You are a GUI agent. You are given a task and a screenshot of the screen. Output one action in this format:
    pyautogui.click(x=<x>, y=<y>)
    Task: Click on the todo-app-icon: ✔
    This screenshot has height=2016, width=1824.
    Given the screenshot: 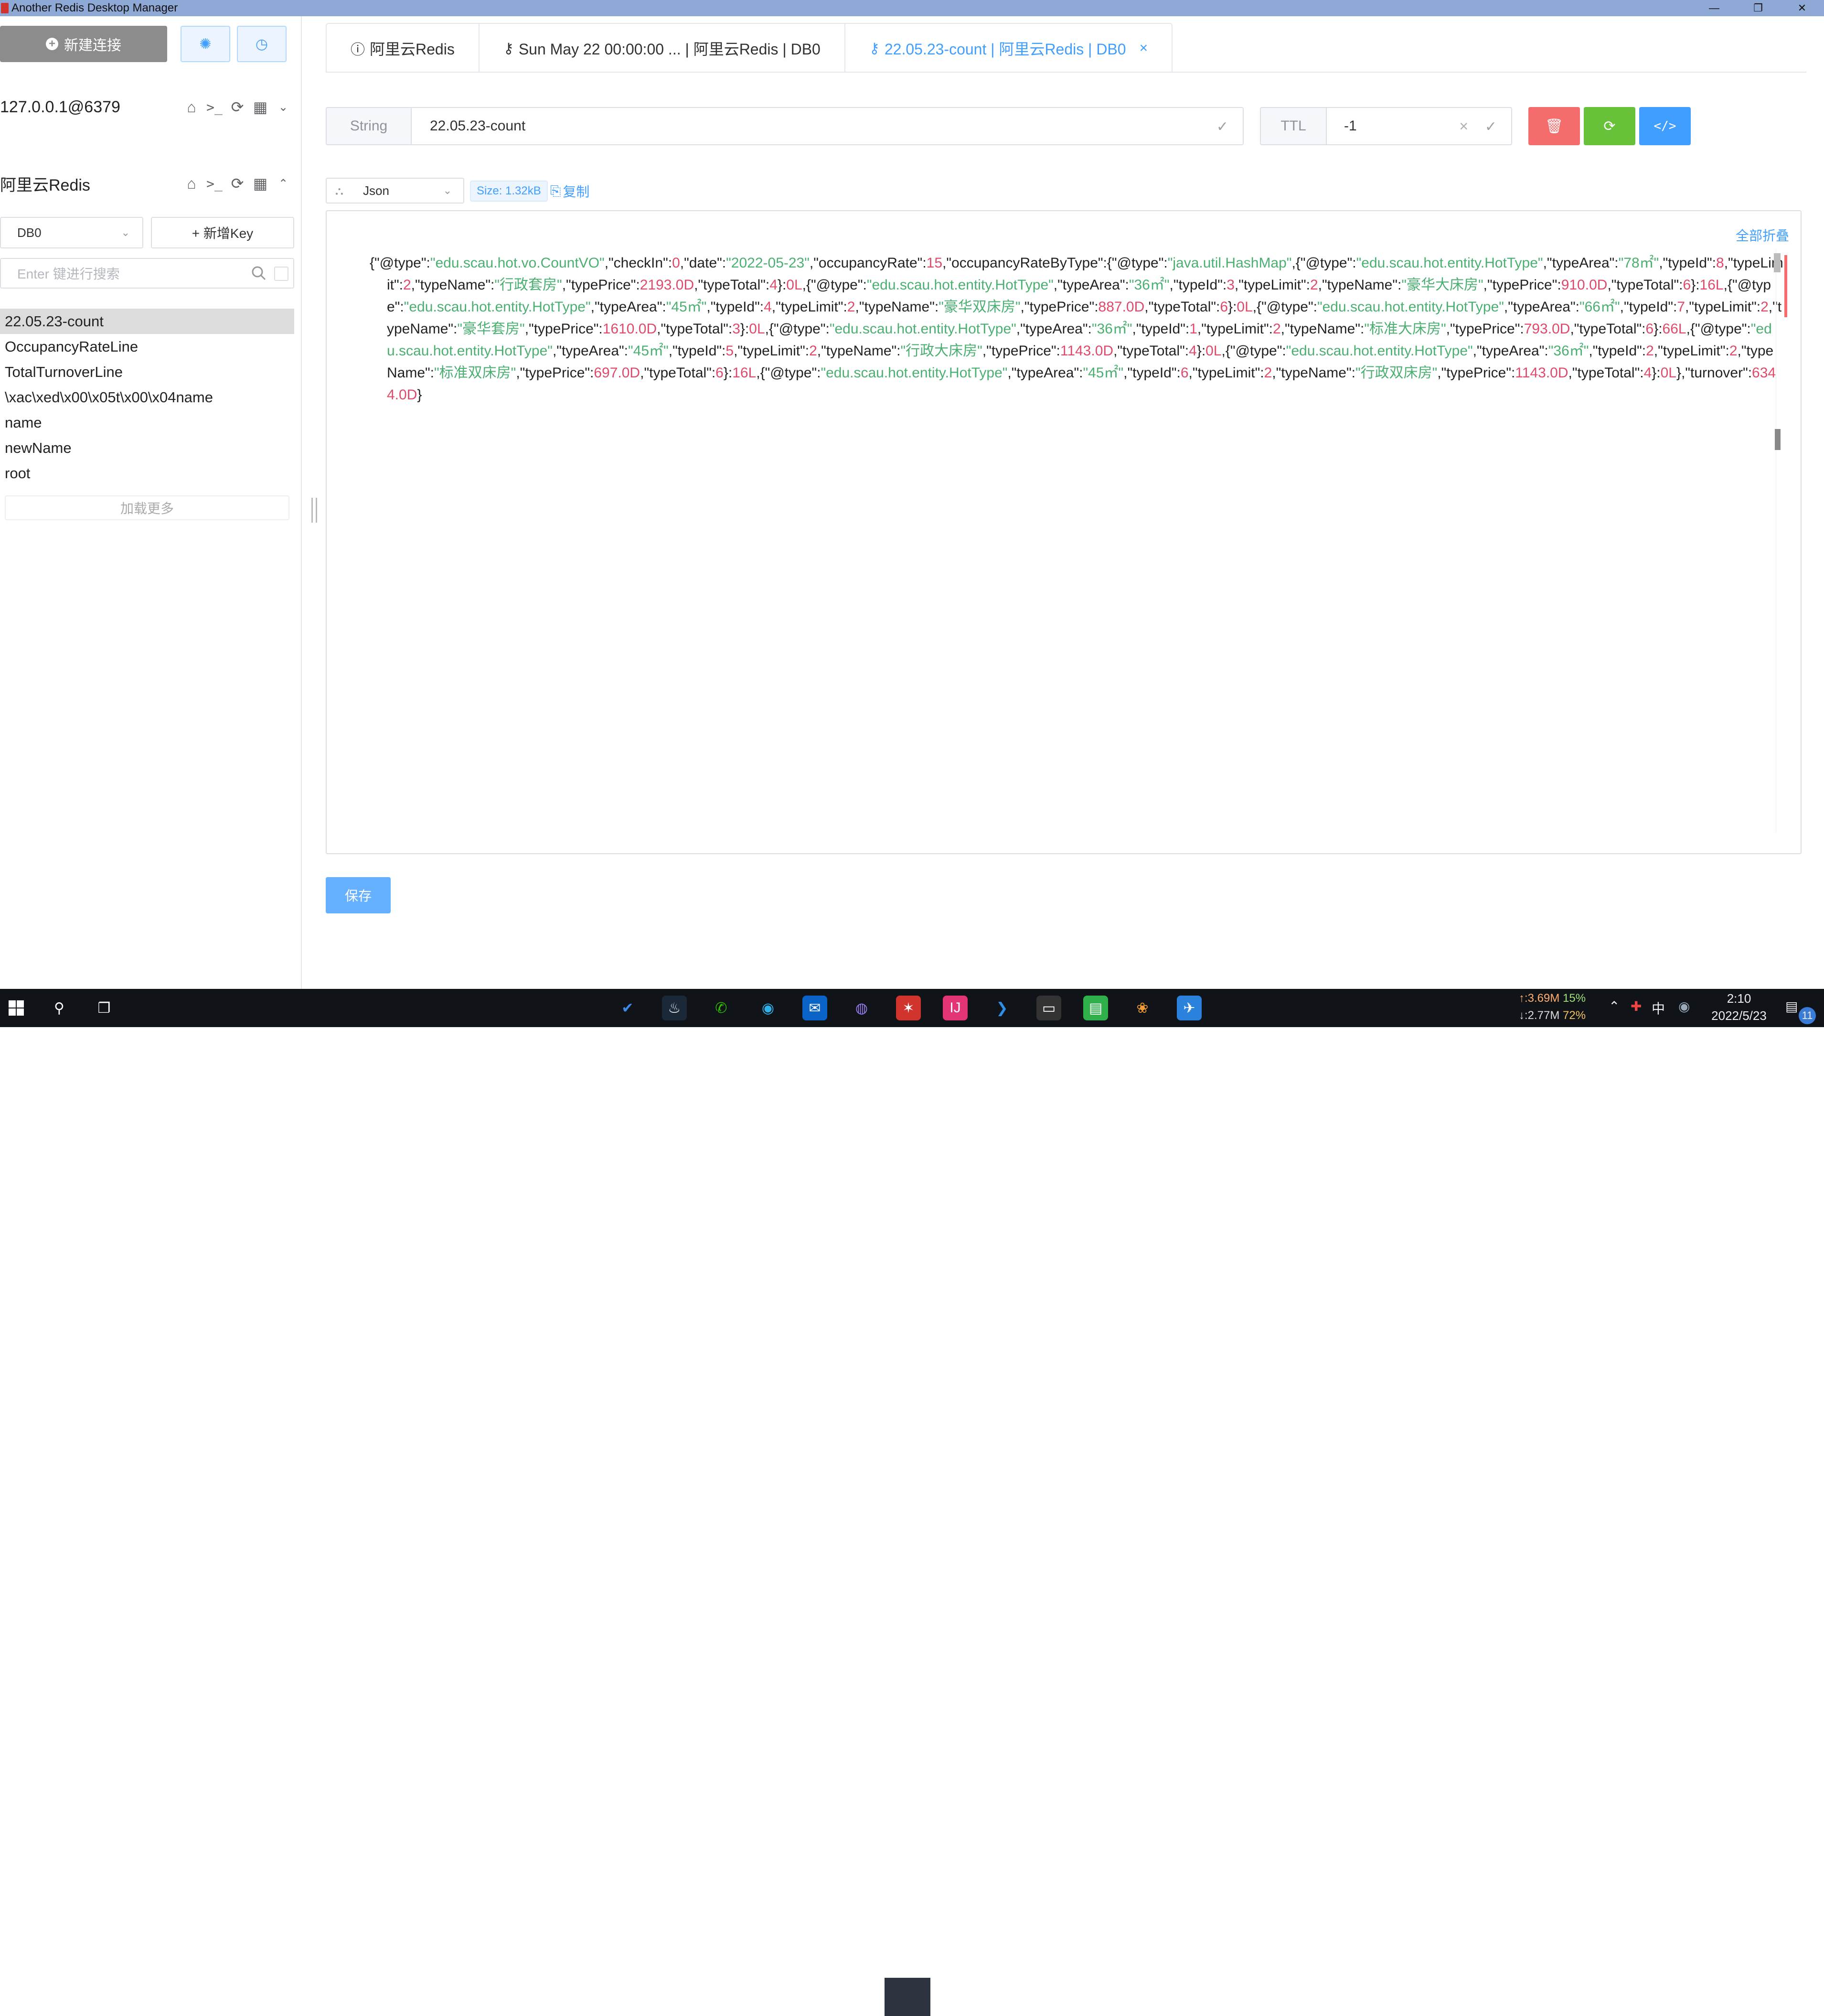 What is the action you would take?
    pyautogui.click(x=627, y=1008)
    